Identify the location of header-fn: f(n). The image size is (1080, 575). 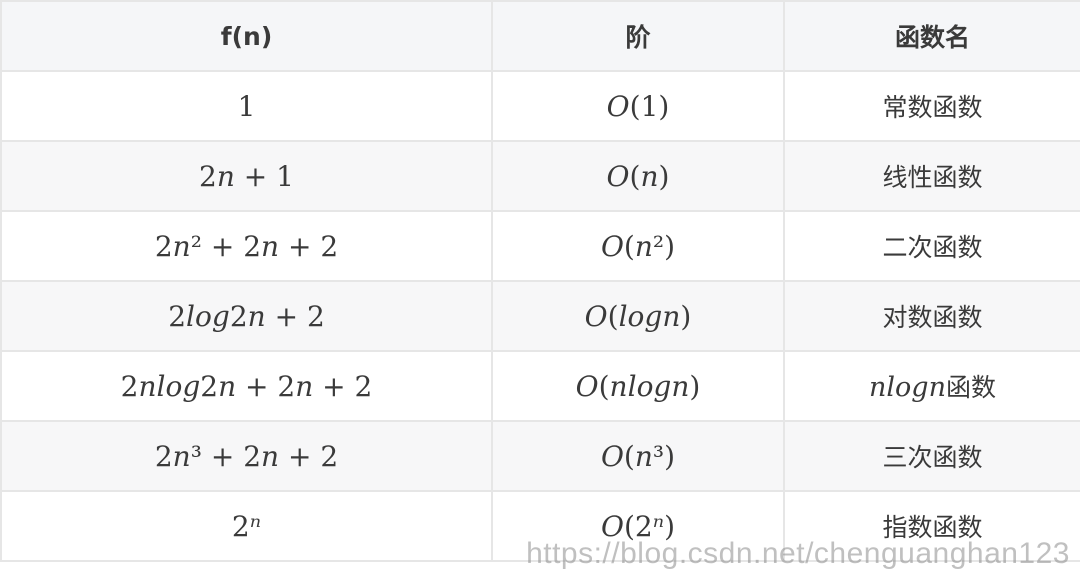
(246, 36).